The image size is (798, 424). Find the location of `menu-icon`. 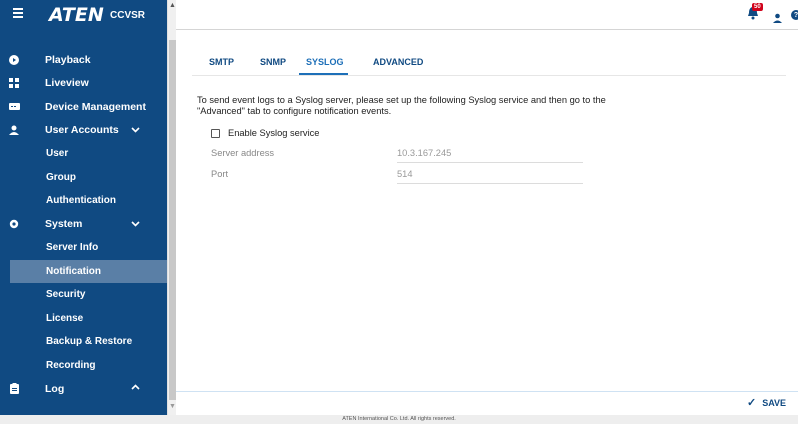

menu-icon is located at coordinates (18, 13).